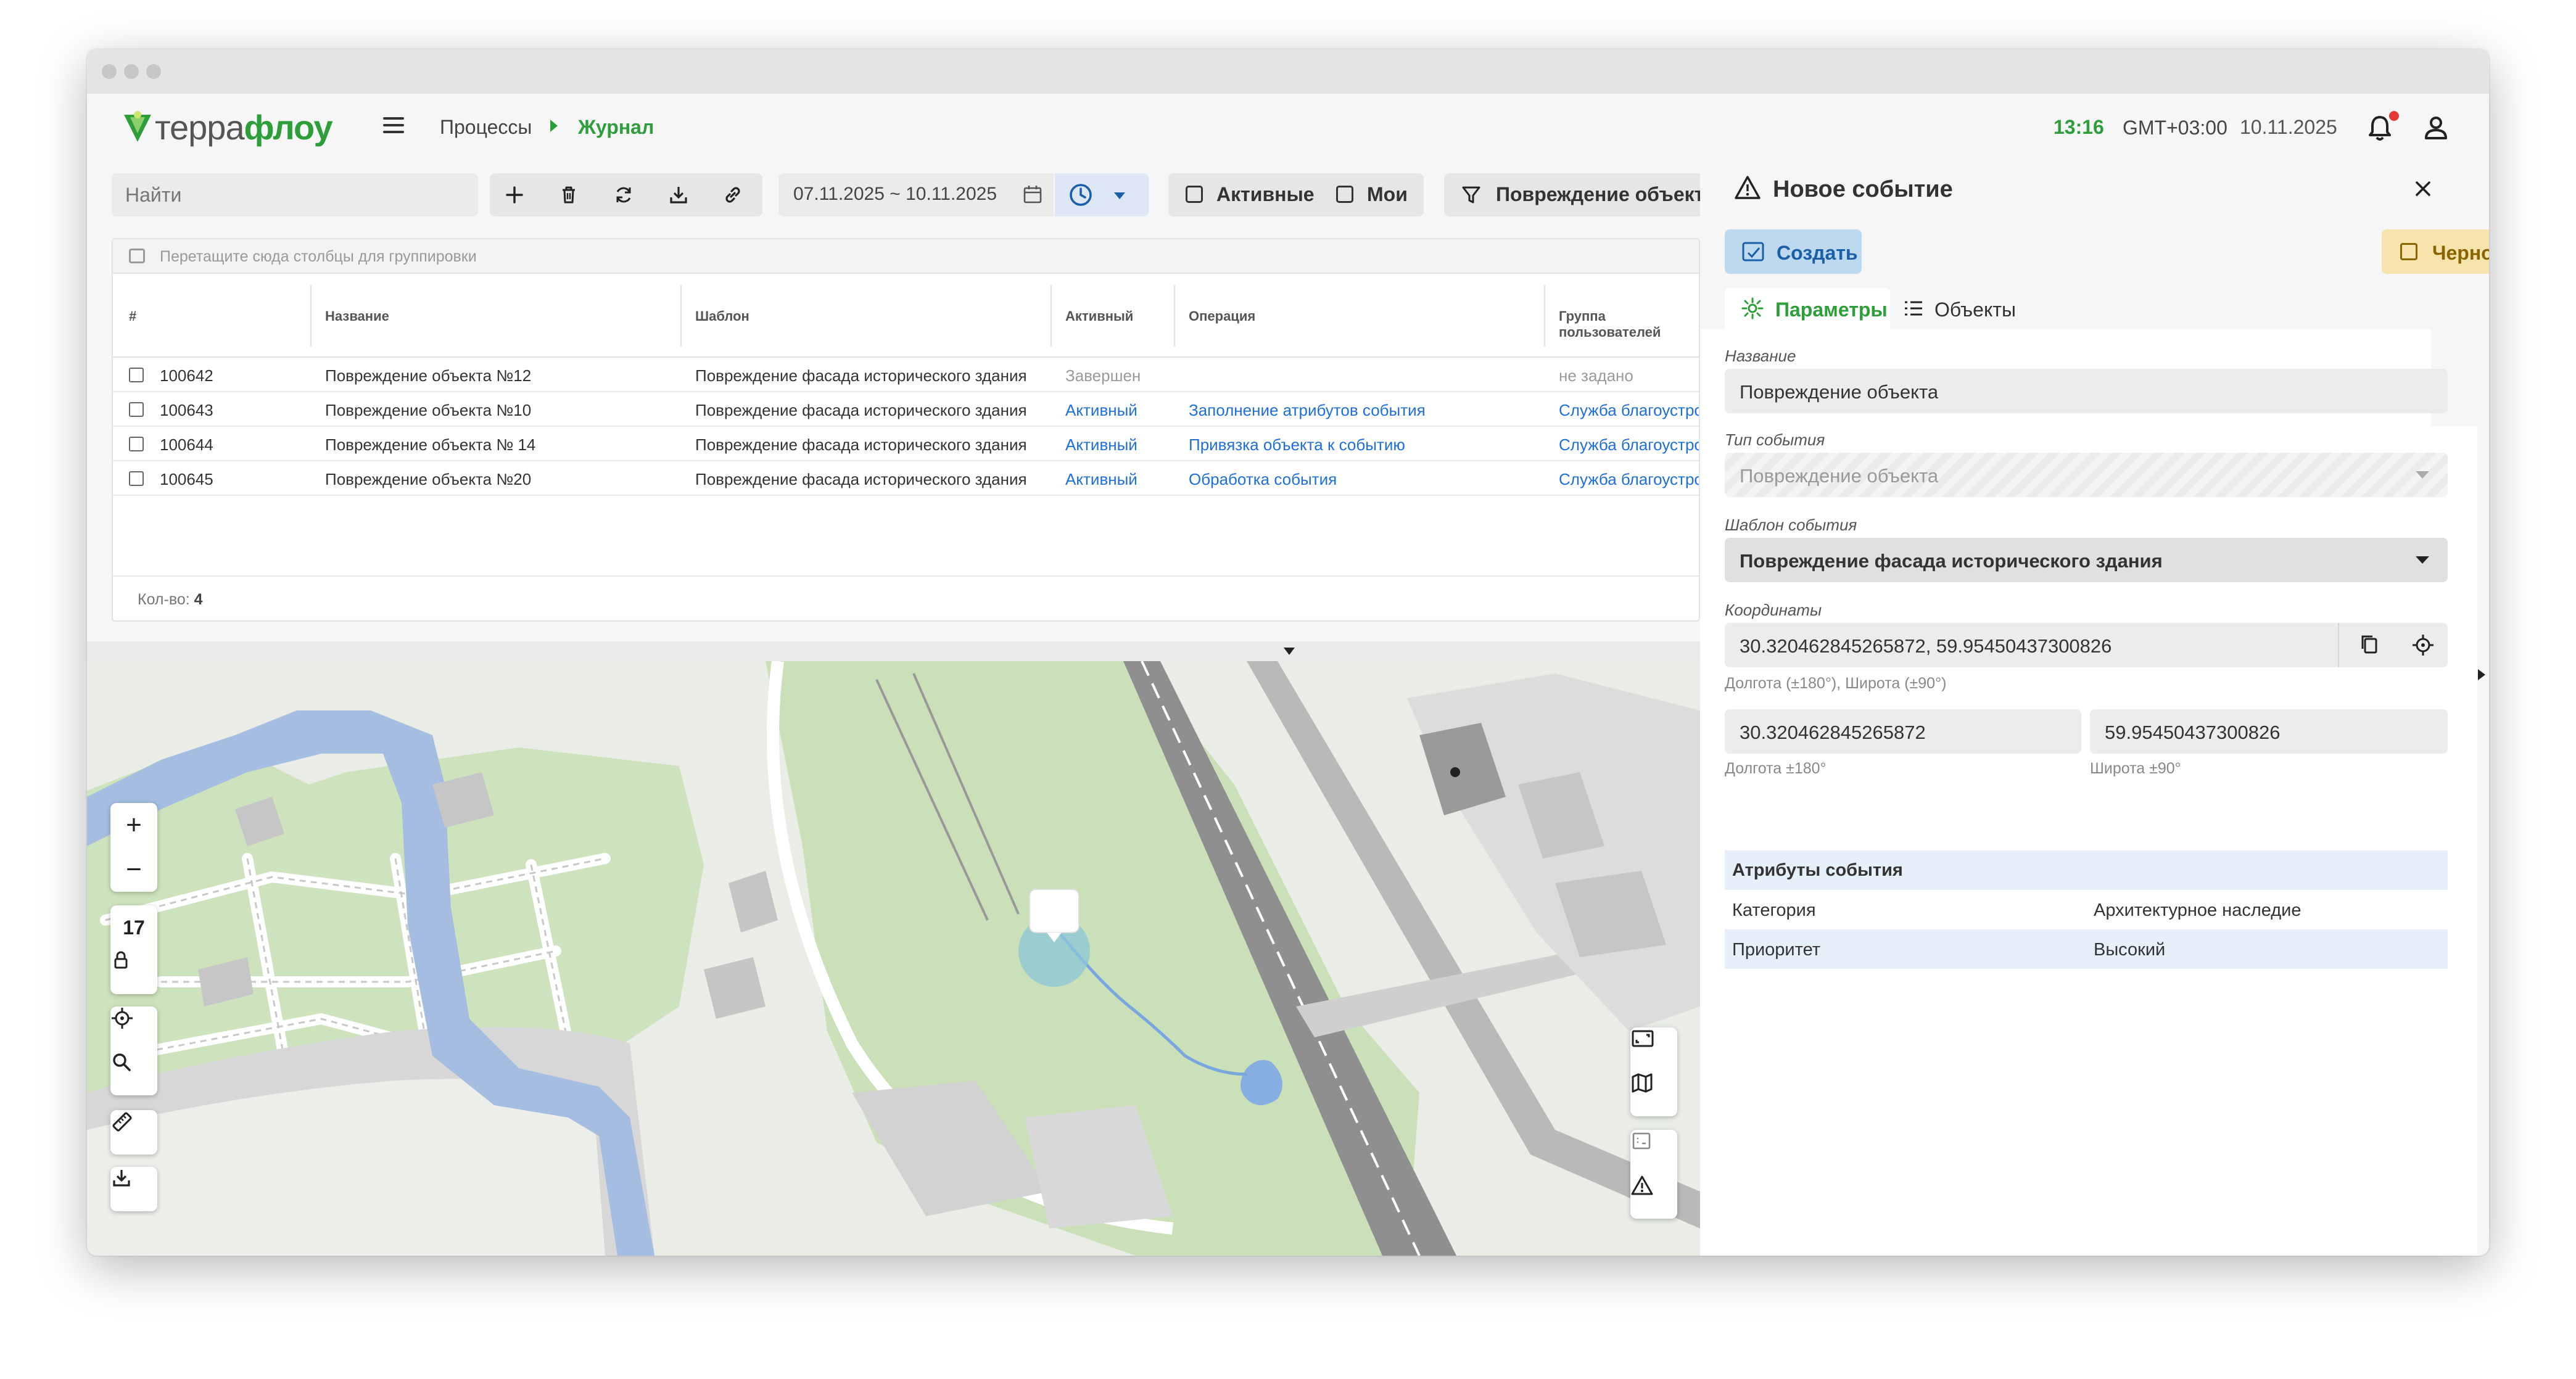  What do you see at coordinates (2086, 560) in the screenshot?
I see `event-template-select: Повреждение фасада исторического здания` at bounding box center [2086, 560].